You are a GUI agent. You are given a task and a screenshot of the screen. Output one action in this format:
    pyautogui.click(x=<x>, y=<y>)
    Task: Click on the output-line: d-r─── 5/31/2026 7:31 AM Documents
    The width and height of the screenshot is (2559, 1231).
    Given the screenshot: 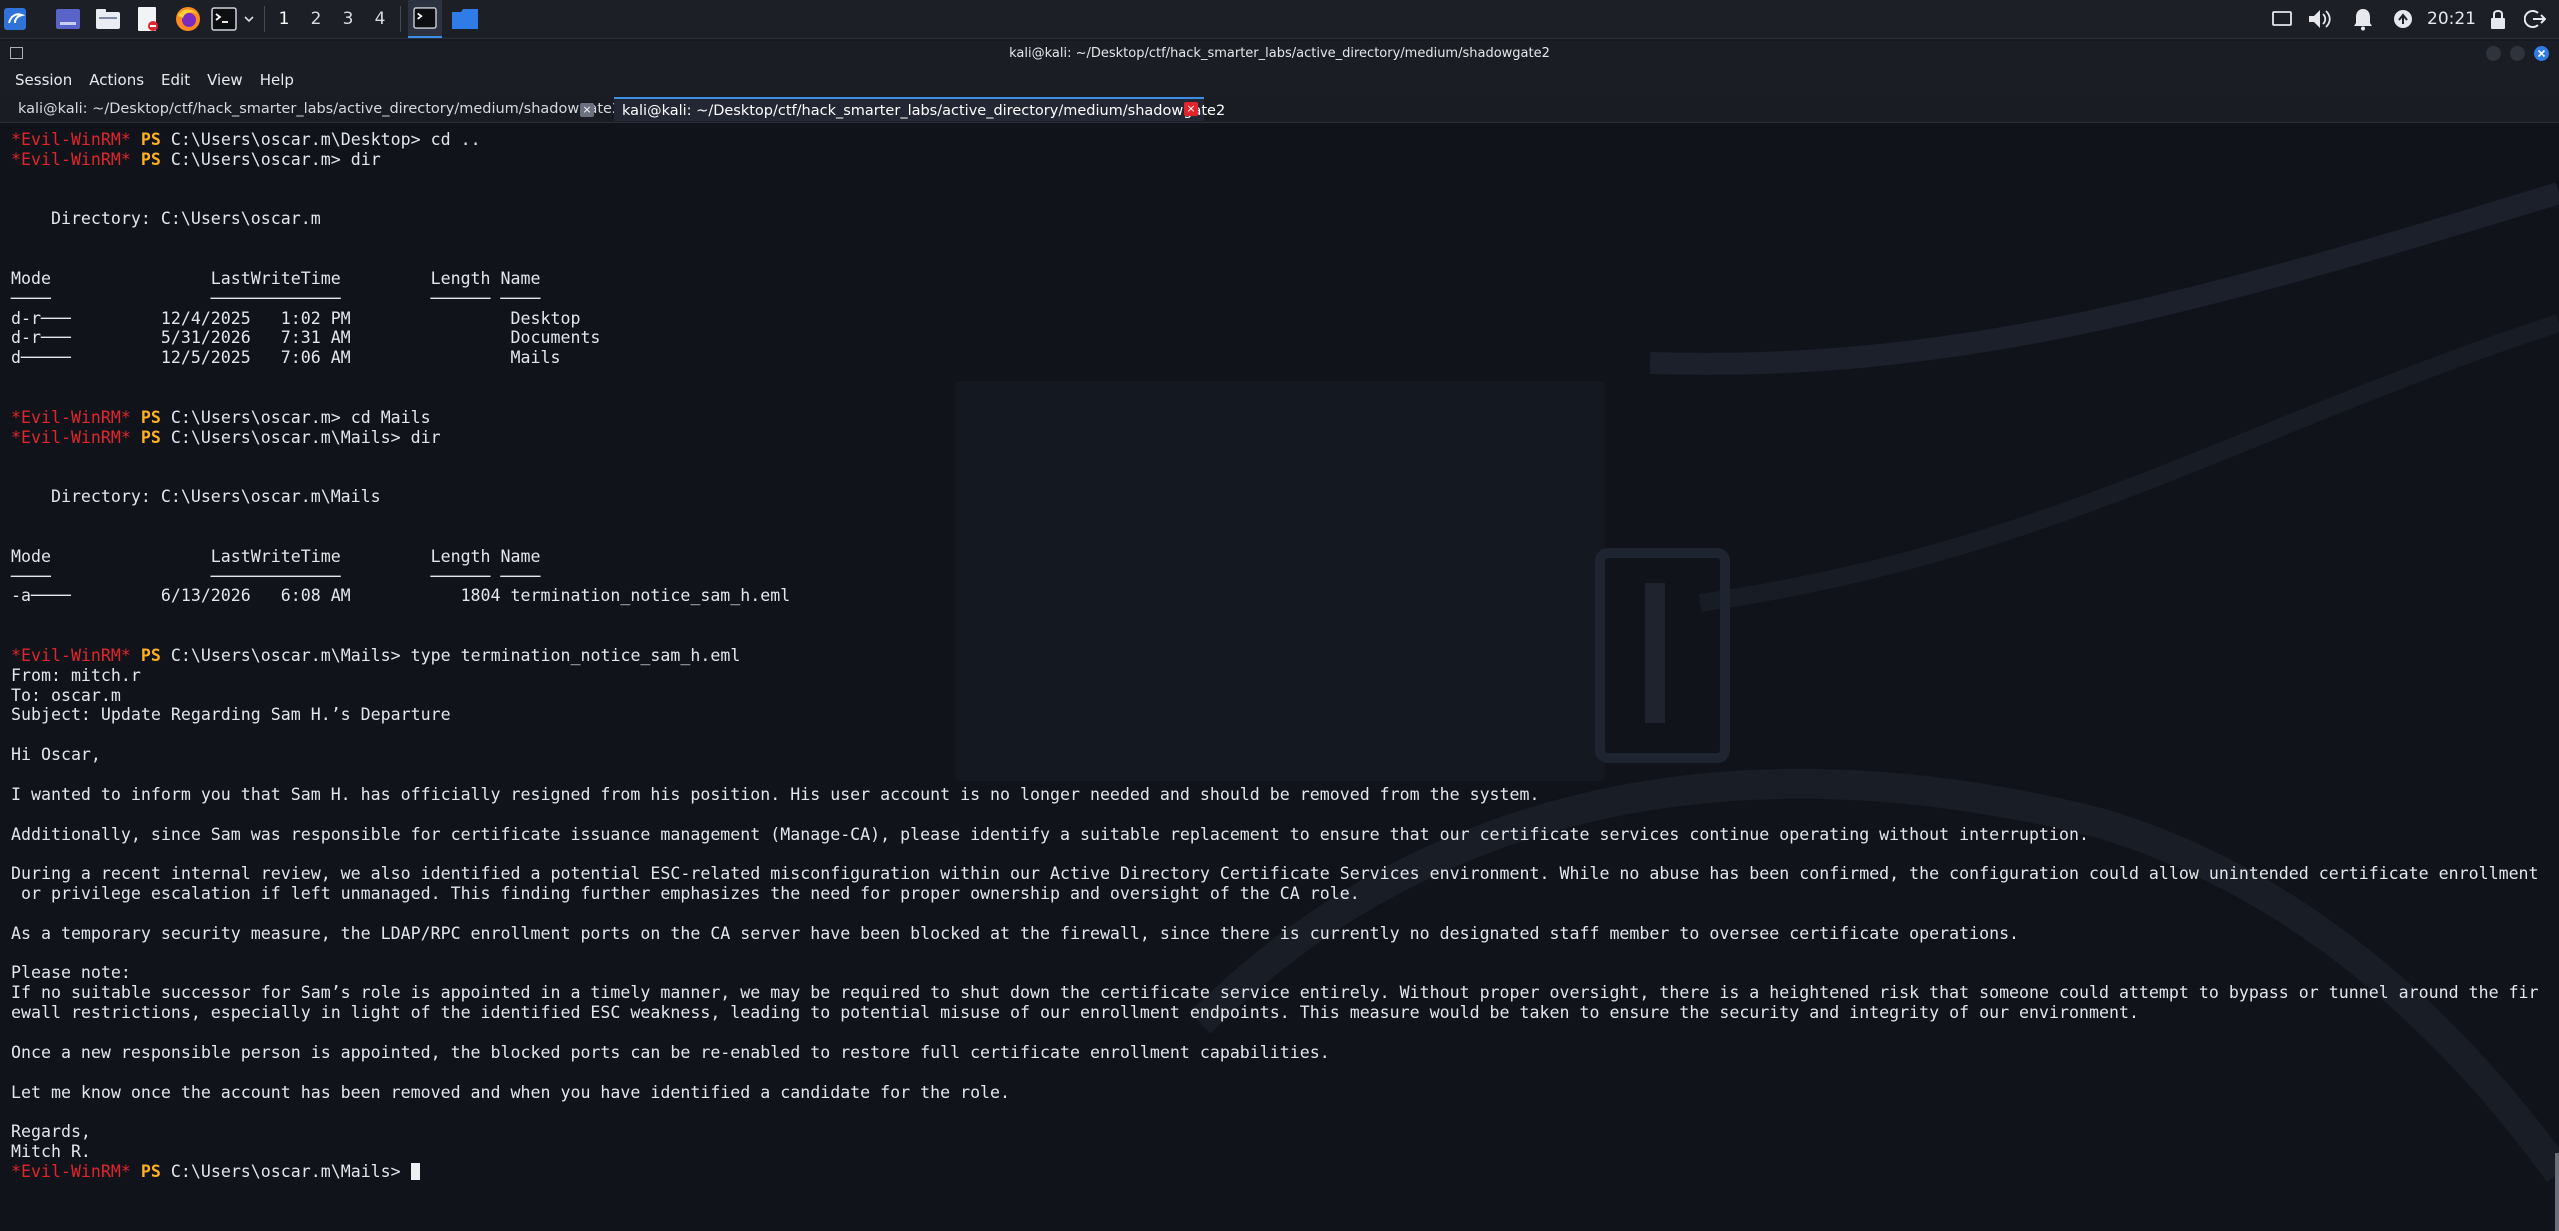 What is the action you would take?
    pyautogui.click(x=306, y=338)
    